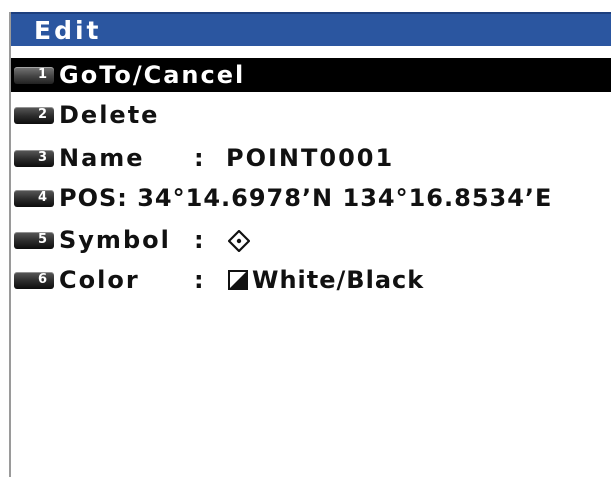 The width and height of the screenshot is (611, 477). I want to click on menu-item-label: Color, so click(99, 280).